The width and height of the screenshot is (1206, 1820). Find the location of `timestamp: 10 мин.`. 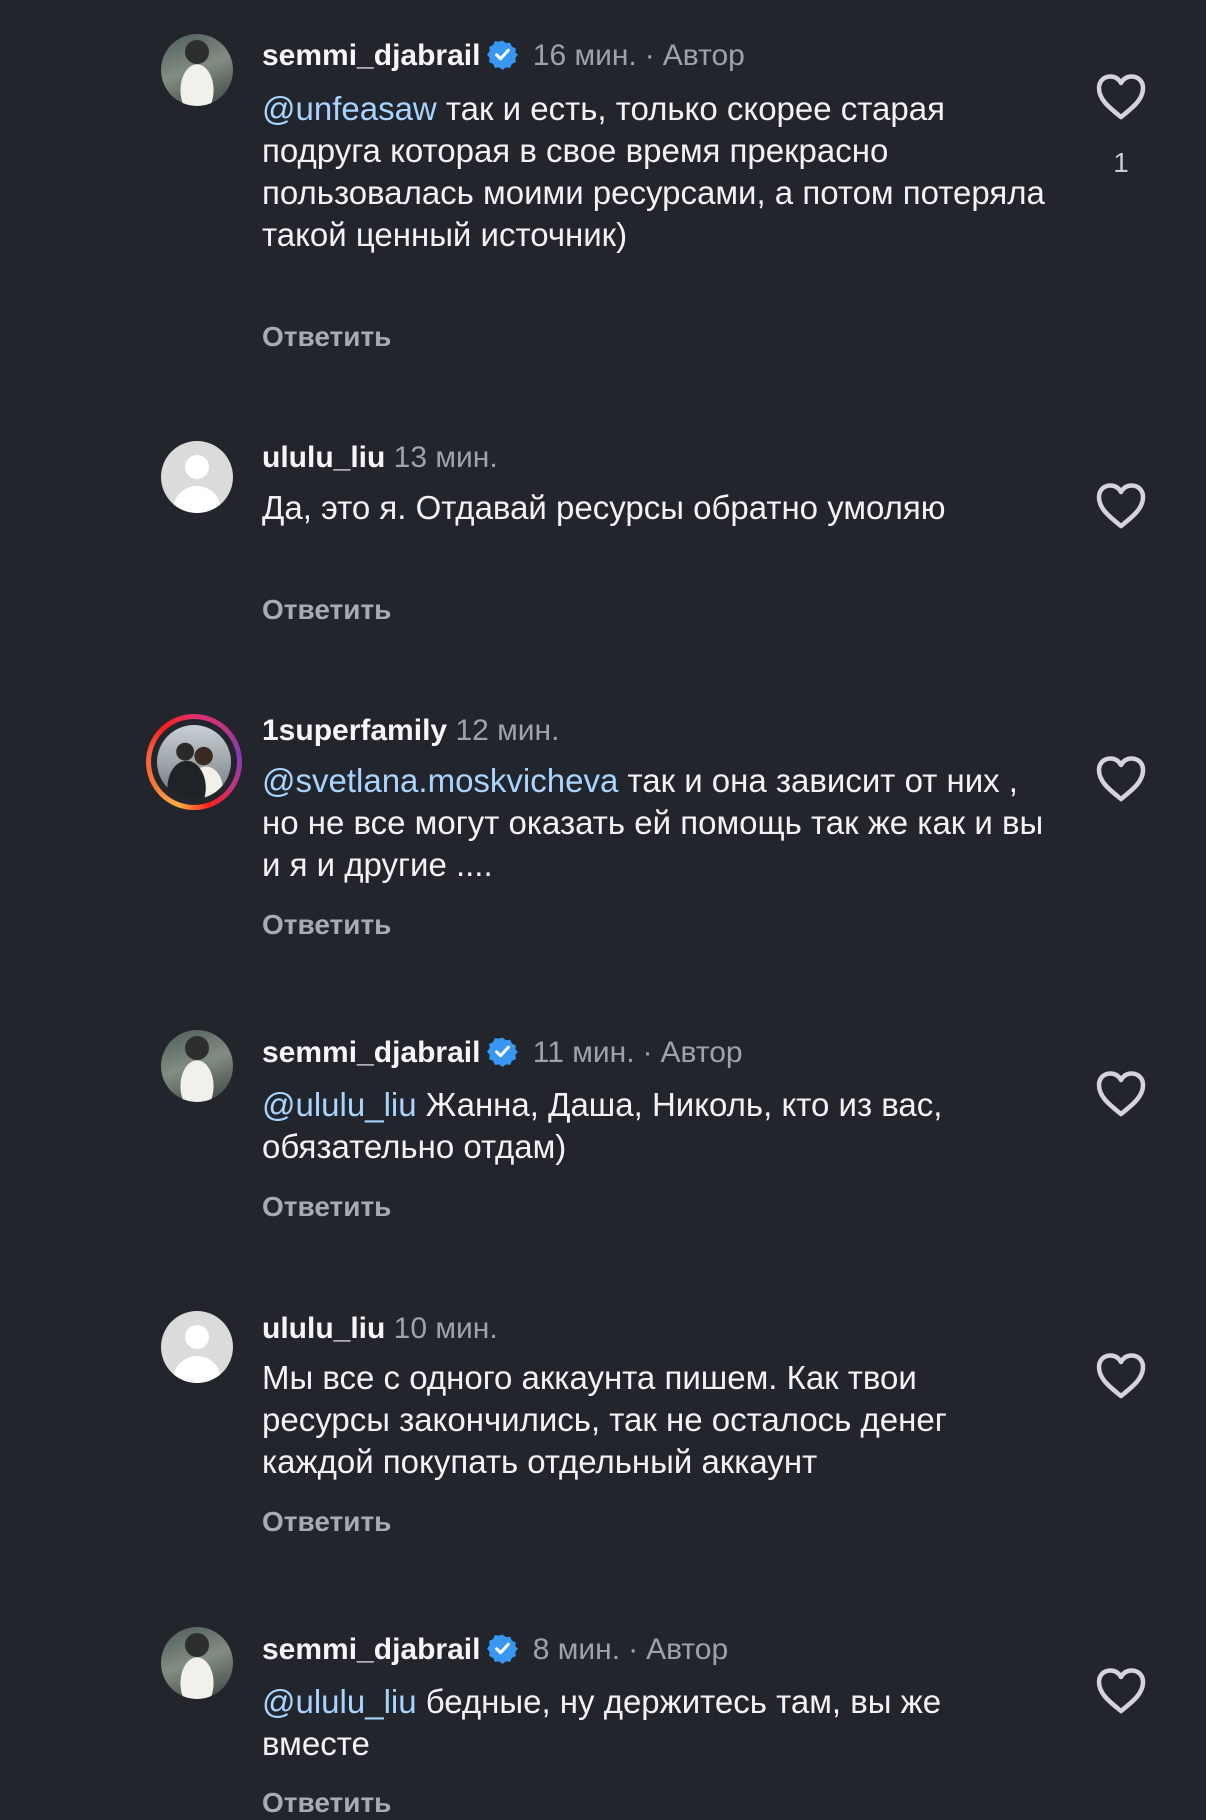

timestamp: 10 мин. is located at coordinates (445, 1328).